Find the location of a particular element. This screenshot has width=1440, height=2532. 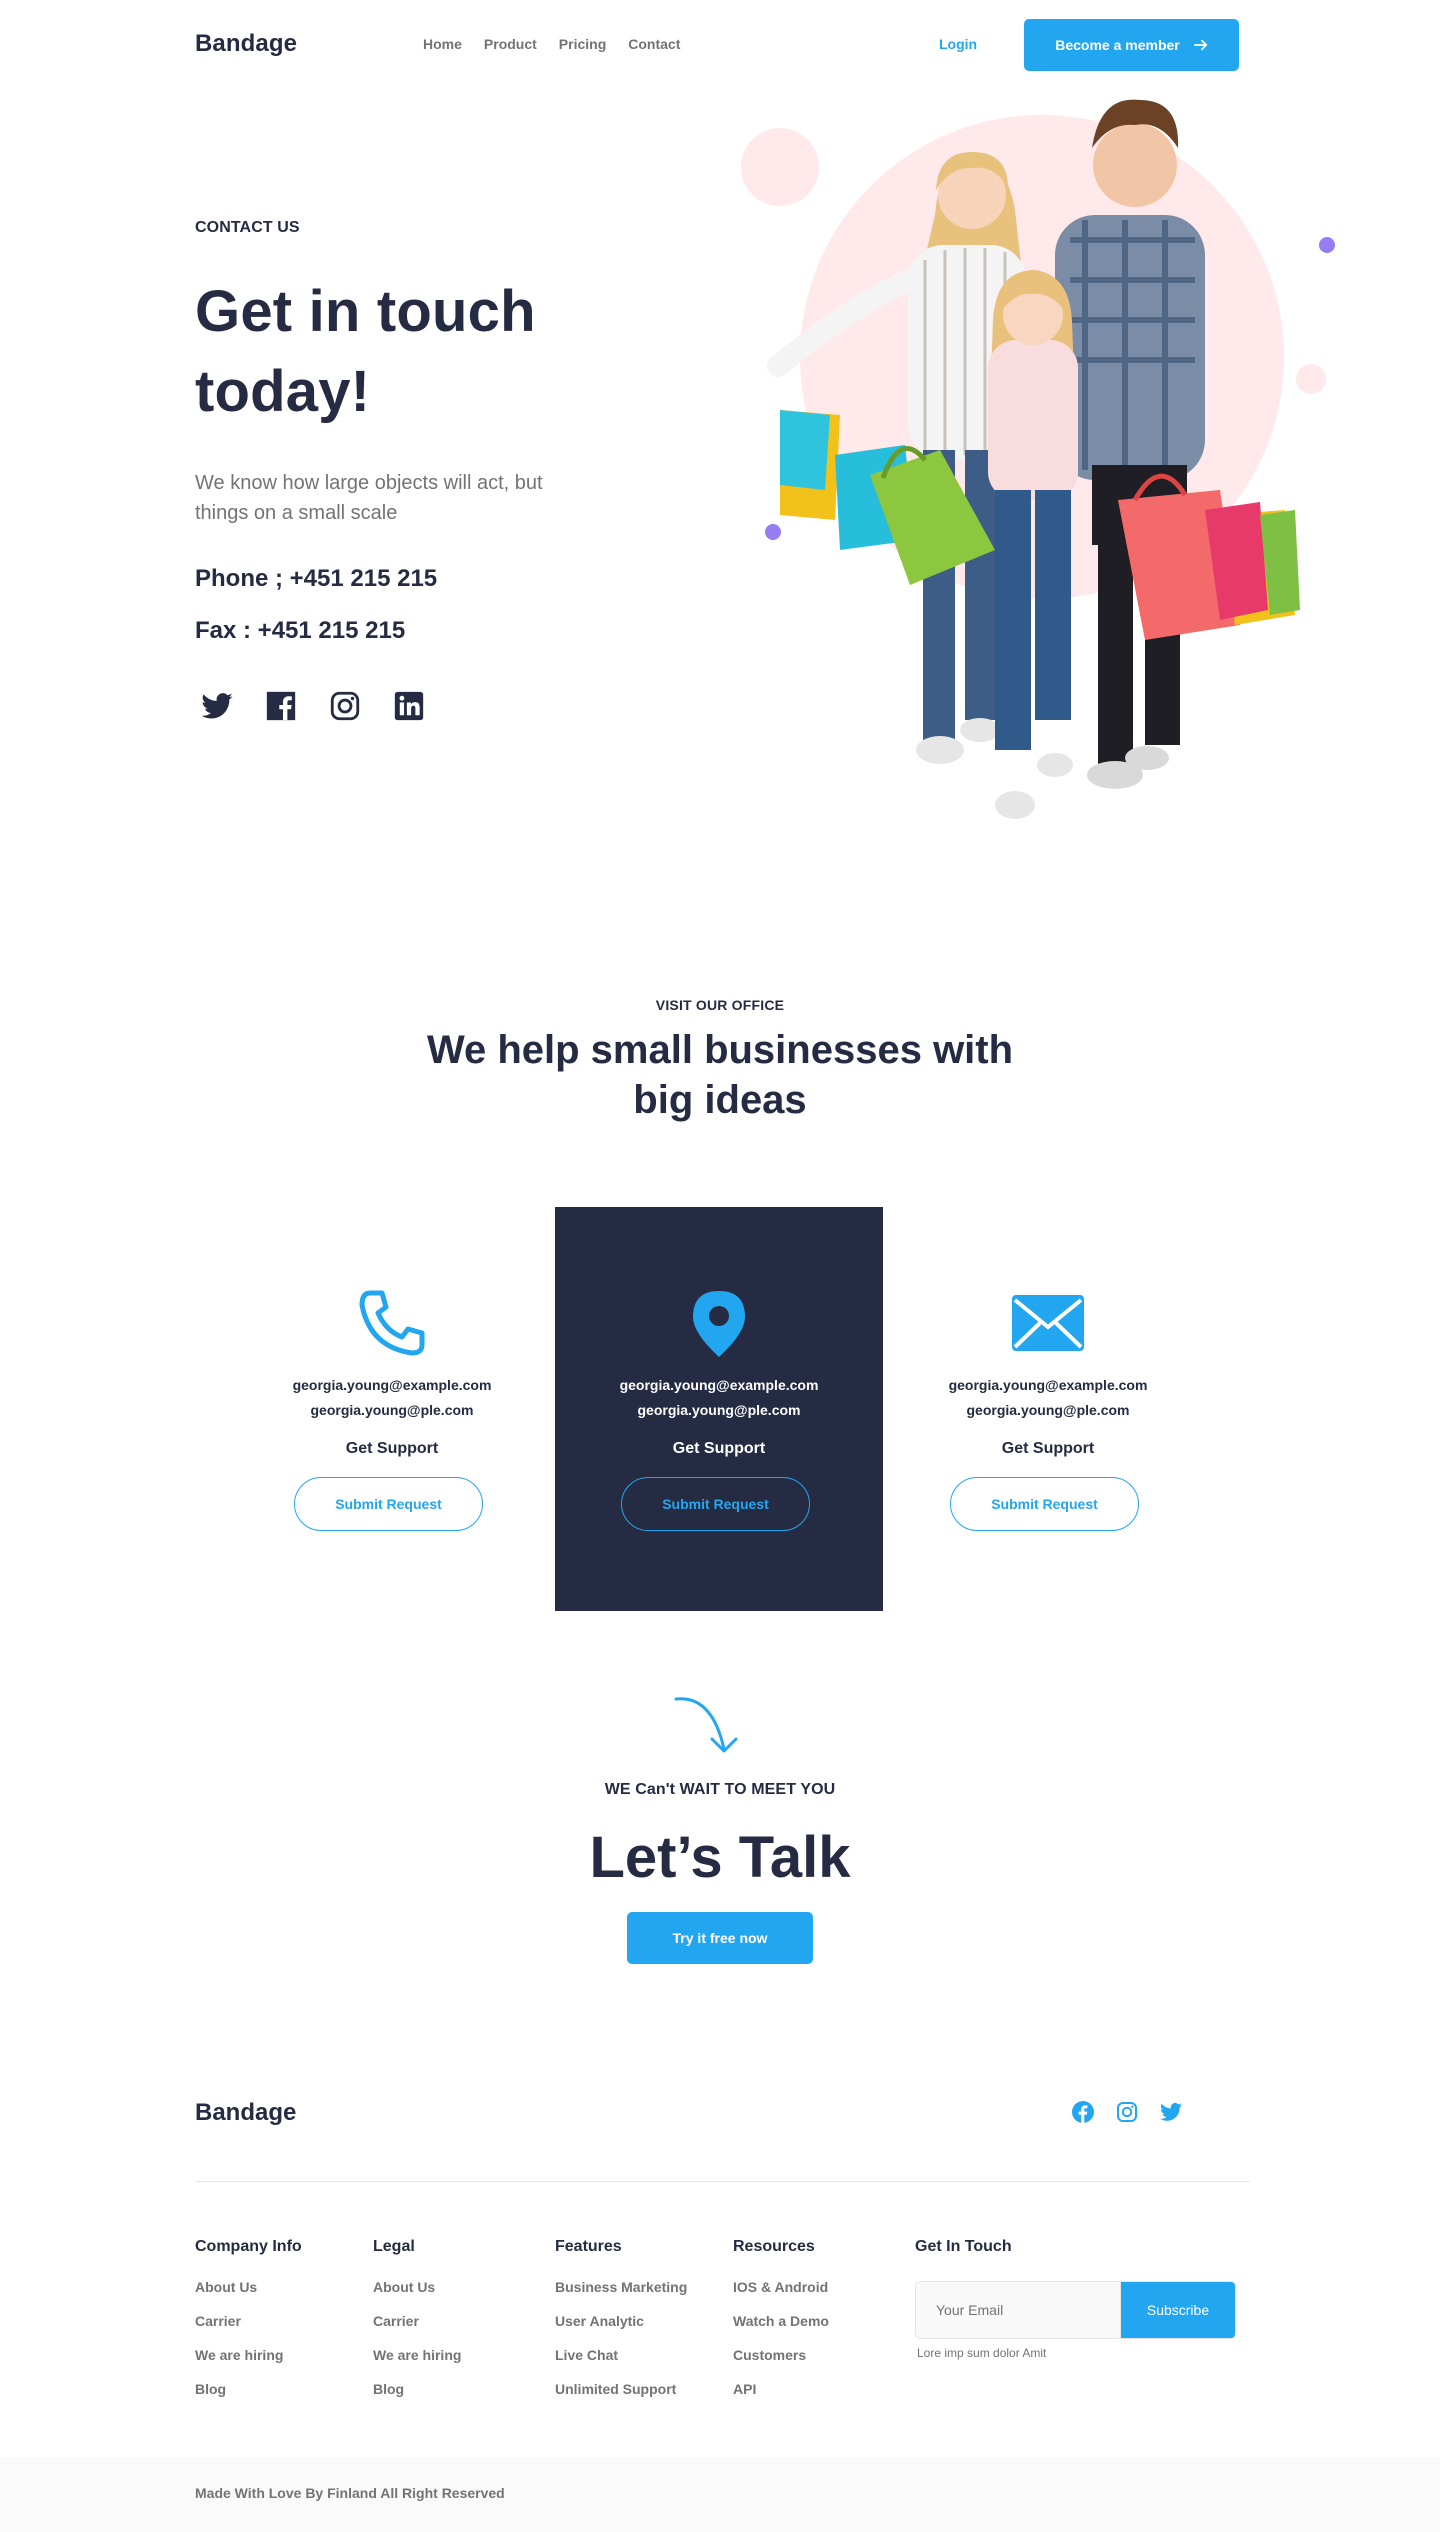

curved-arrow-icon is located at coordinates (706, 1725).